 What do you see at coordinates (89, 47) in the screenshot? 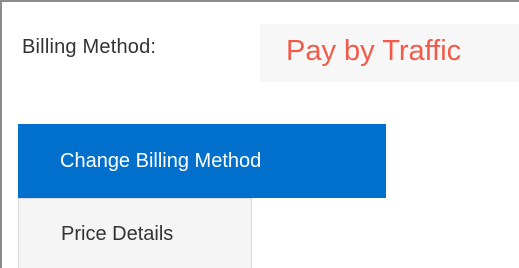
I see `billing-method-label: Billing Method:` at bounding box center [89, 47].